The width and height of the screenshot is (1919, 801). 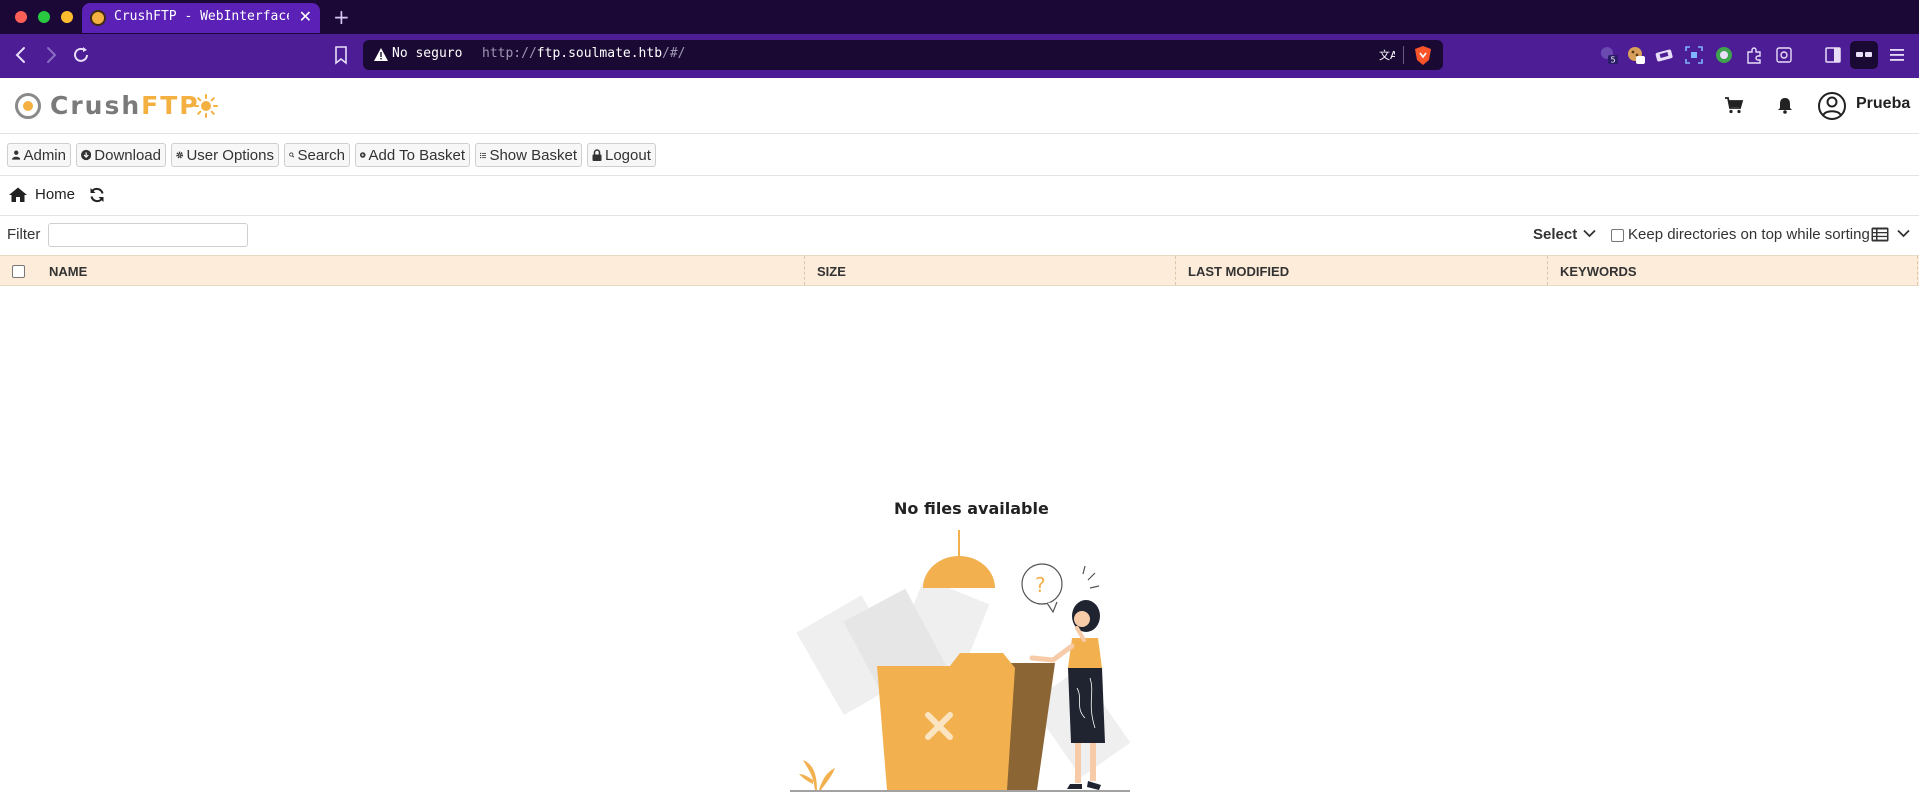 I want to click on breadcrumb: Home, so click(x=959, y=196).